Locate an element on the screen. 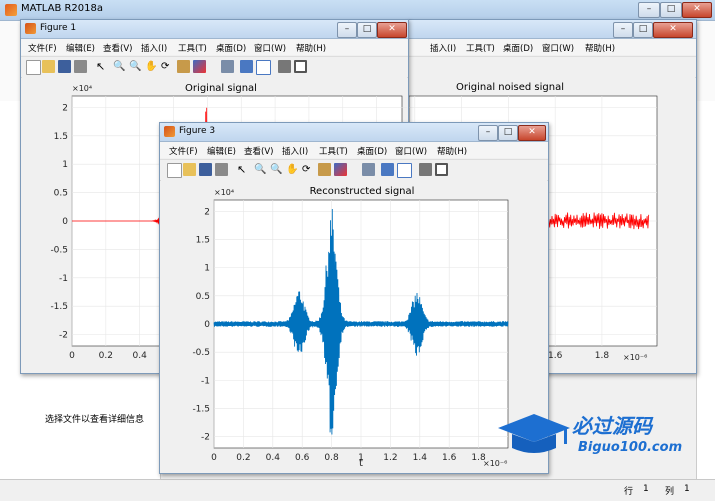 The height and width of the screenshot is (501, 715). y-tick-label: 1.5 is located at coordinates (203, 240).